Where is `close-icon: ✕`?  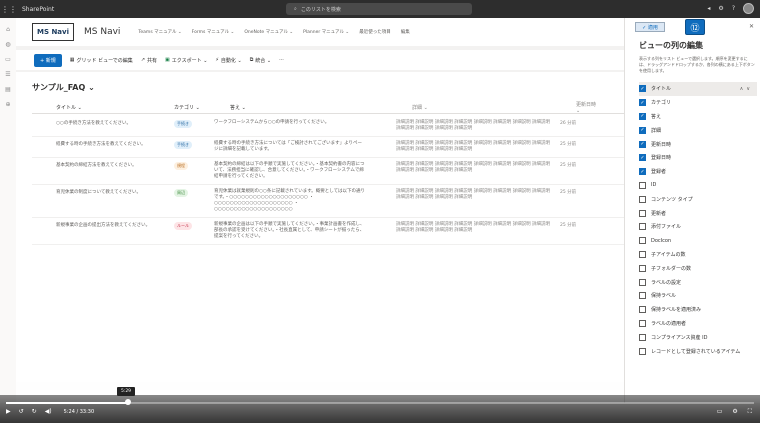 close-icon: ✕ is located at coordinates (751, 26).